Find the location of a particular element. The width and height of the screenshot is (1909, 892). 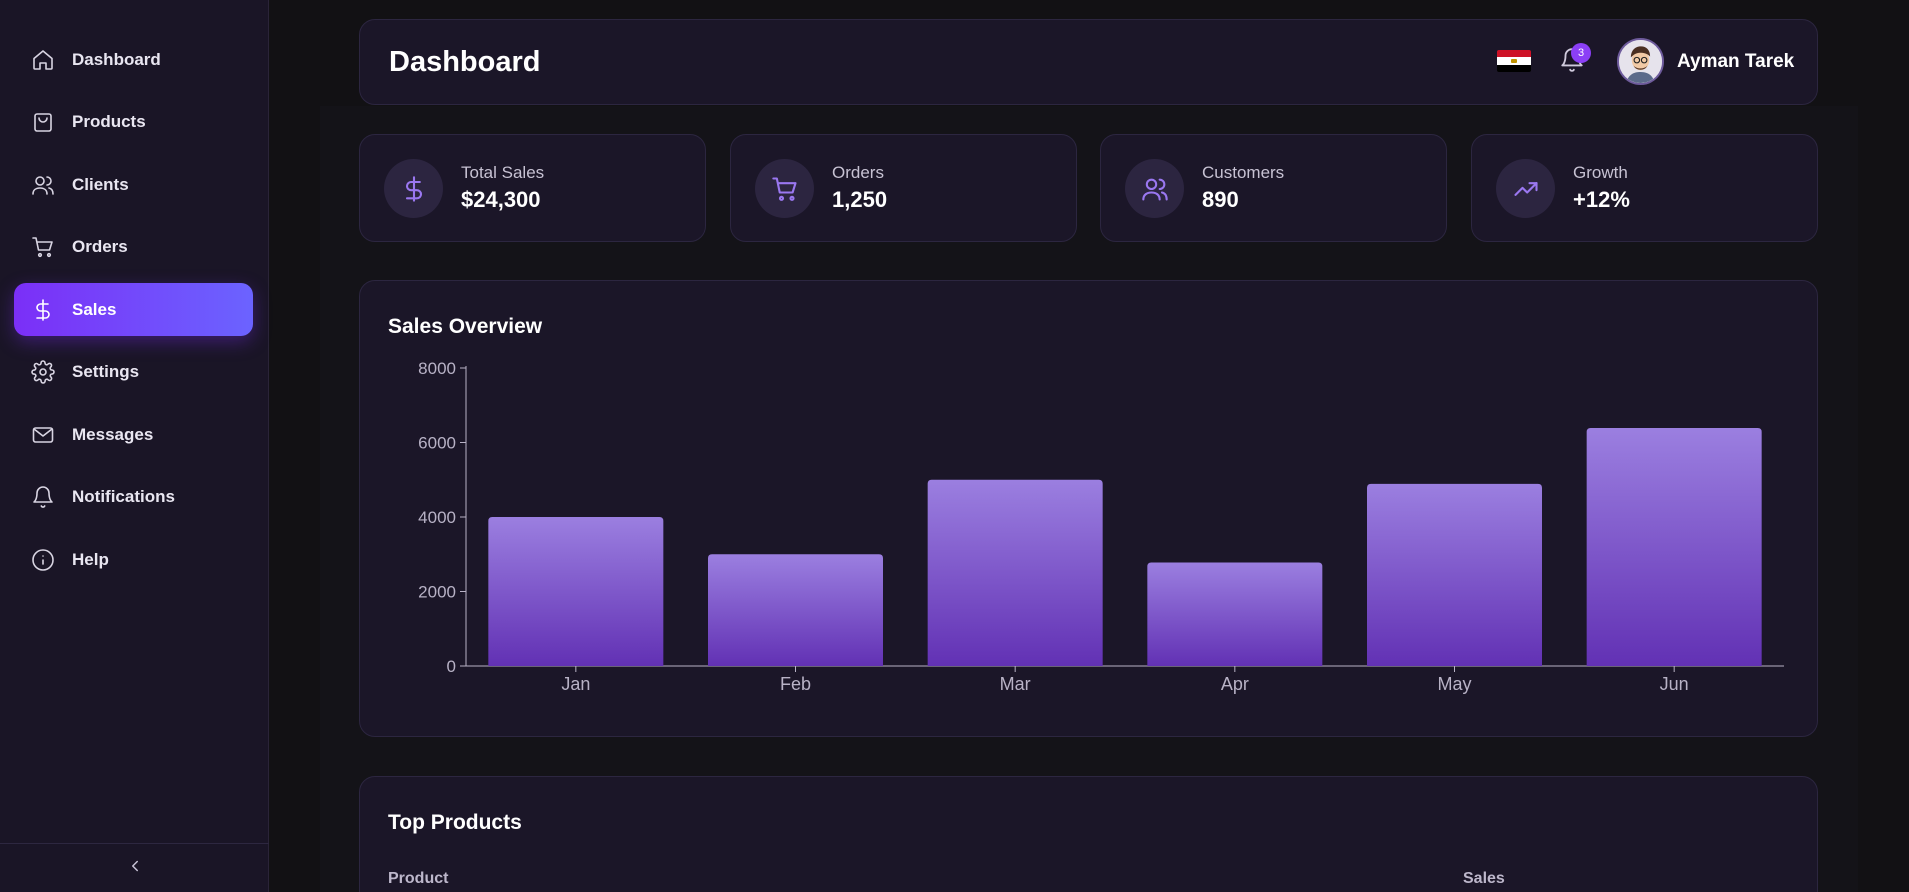

sidebar-item-dashboard: Dashboard is located at coordinates (133, 59).